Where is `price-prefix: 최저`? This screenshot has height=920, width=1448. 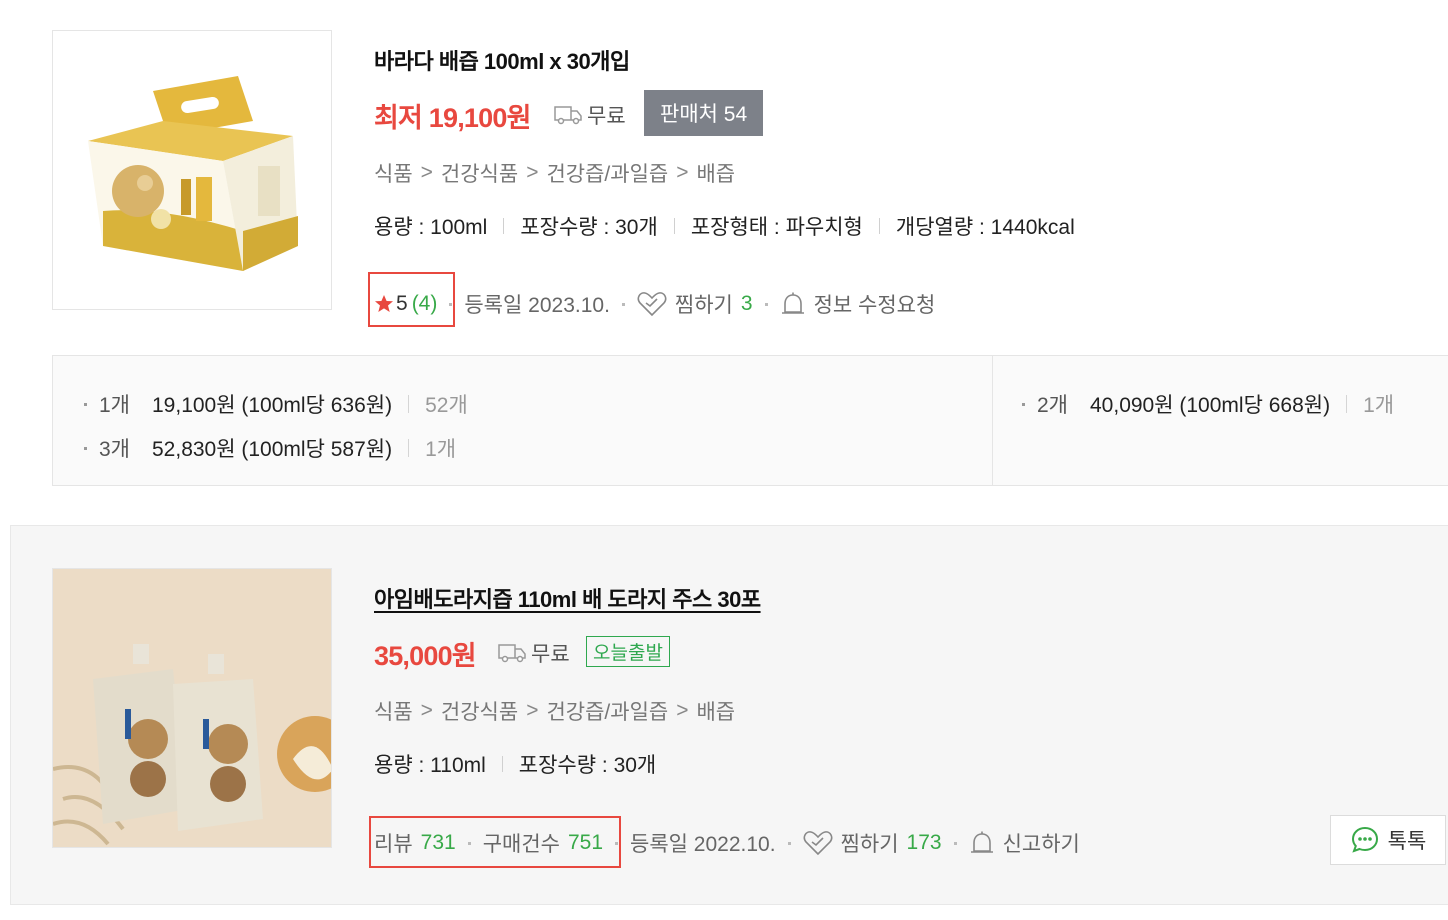
price-prefix: 최저 is located at coordinates (398, 118).